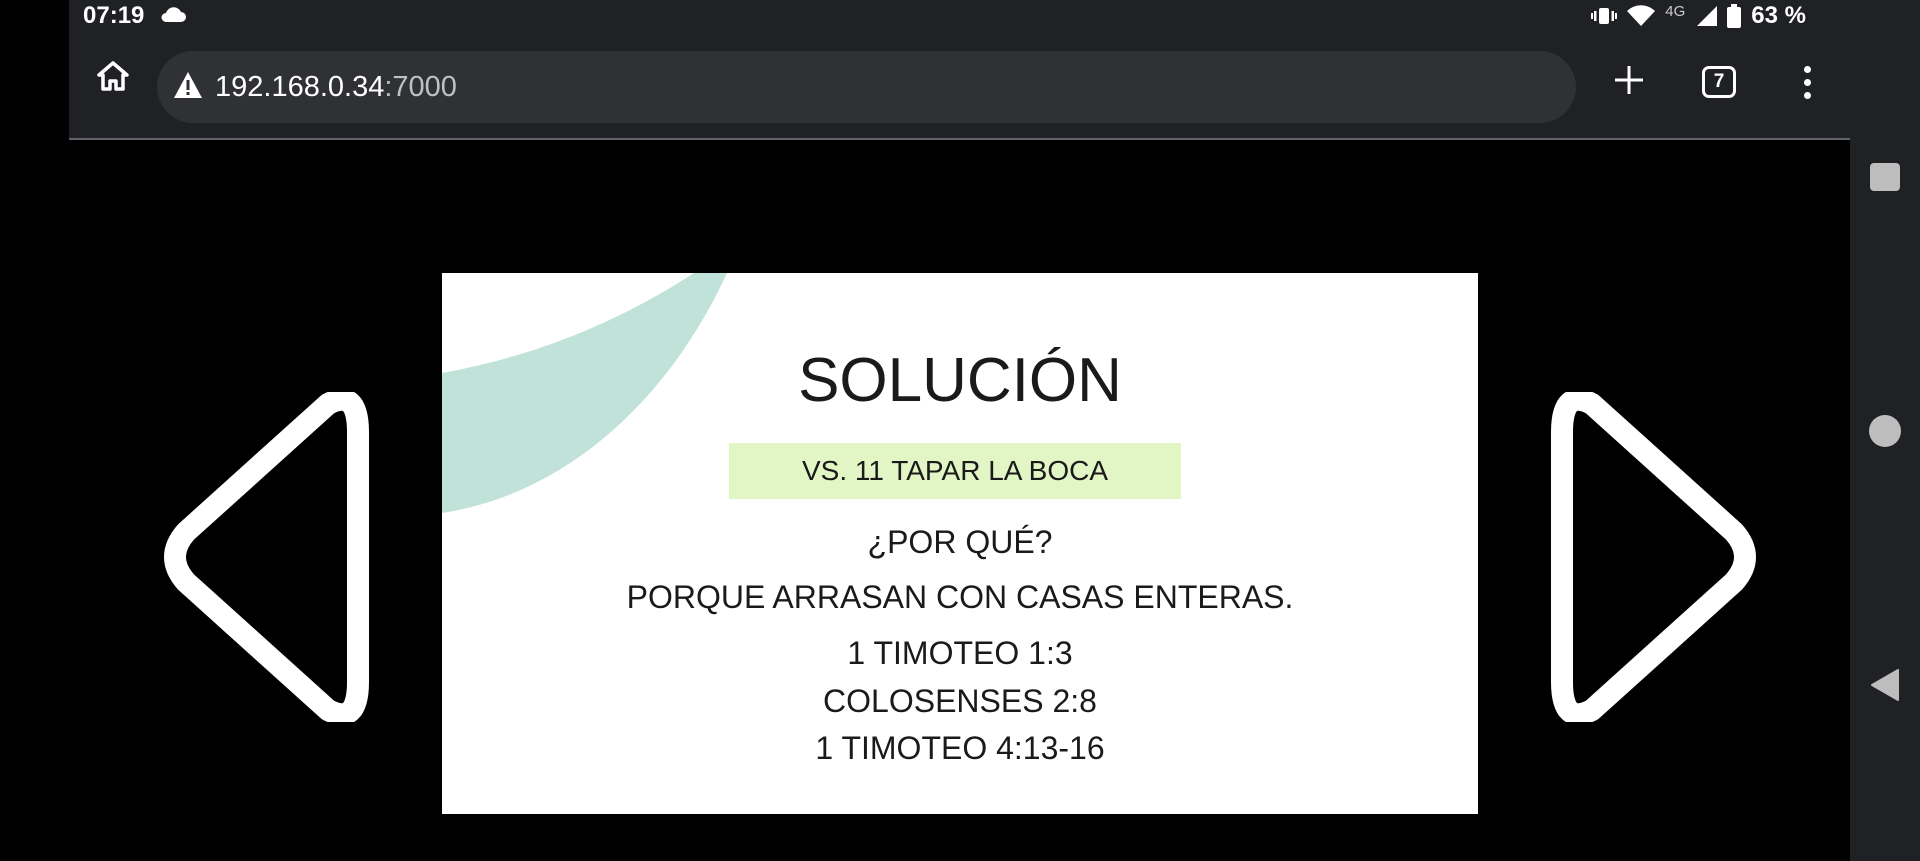 The width and height of the screenshot is (1920, 861). Describe the element at coordinates (960, 597) in the screenshot. I see `slide-line-answer: PORQUE ARRASAN CON CASAS ENTERAS.` at that location.